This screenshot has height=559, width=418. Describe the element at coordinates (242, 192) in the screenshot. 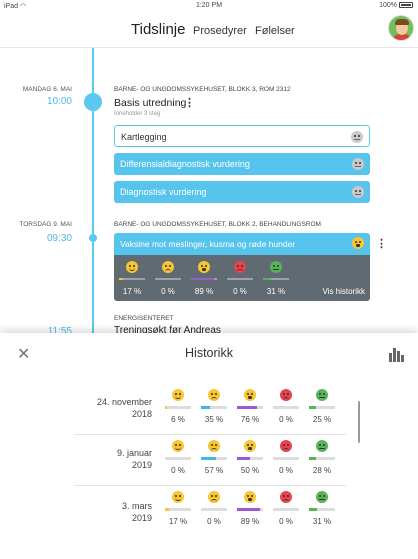

I see `step-diagnostisk: Diagnostisk vurdering` at that location.